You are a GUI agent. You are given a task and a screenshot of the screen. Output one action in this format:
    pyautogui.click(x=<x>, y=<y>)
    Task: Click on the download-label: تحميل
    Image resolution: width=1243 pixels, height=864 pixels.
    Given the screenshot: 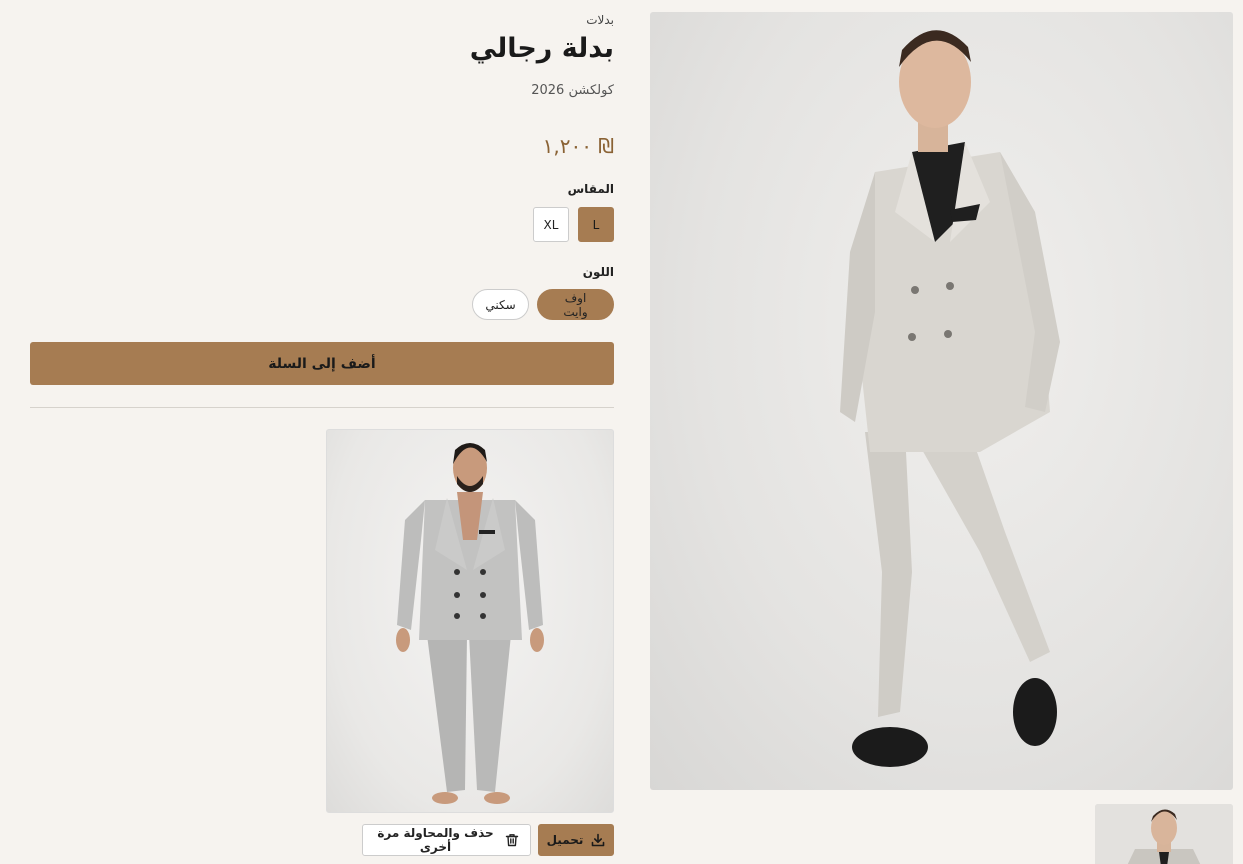 What is the action you would take?
    pyautogui.click(x=565, y=840)
    